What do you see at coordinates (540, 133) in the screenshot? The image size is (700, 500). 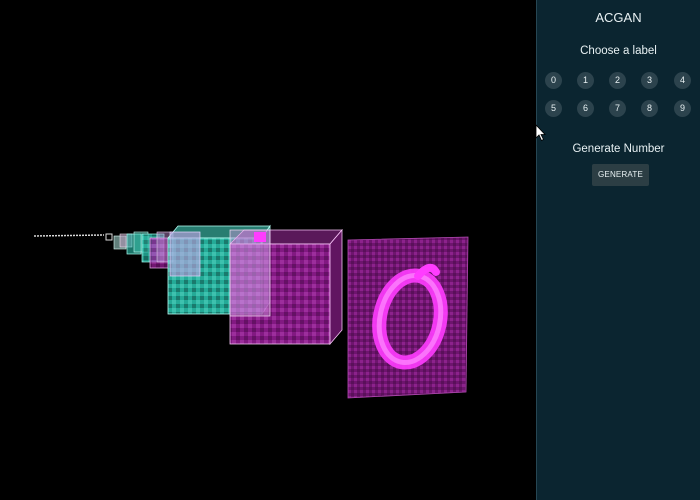 I see `mouse-cursor-icon` at bounding box center [540, 133].